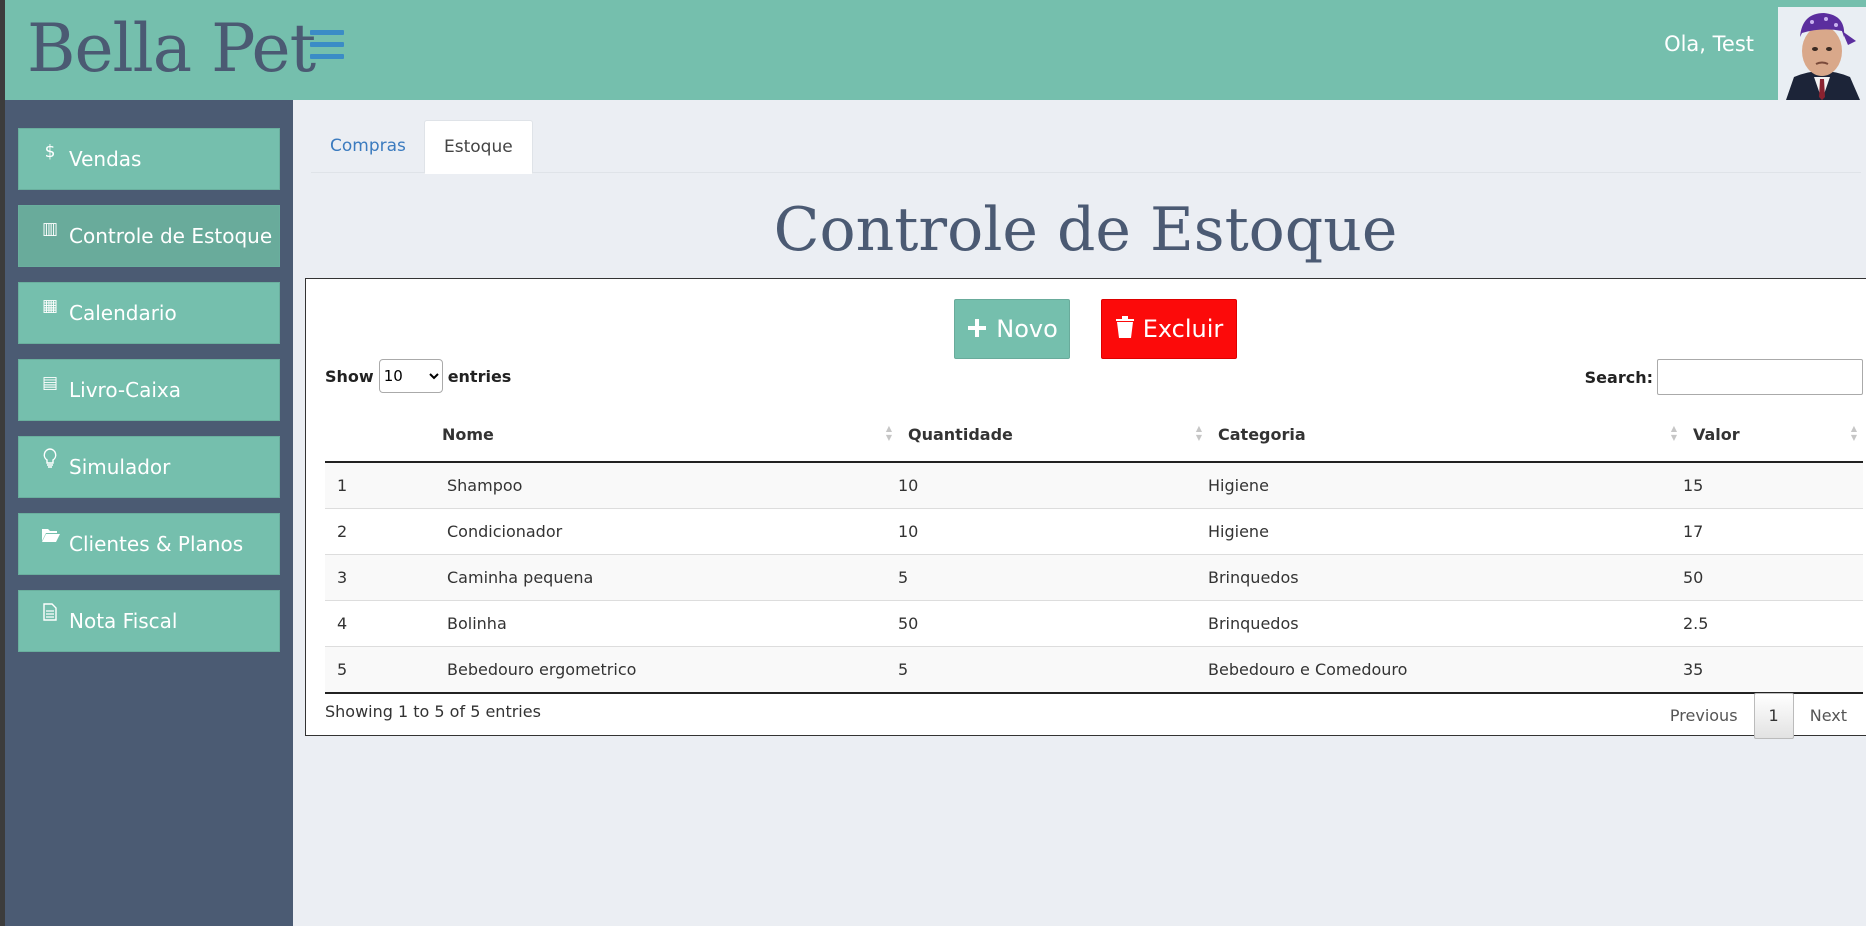 The width and height of the screenshot is (1866, 926). I want to click on sidebar-item-vendas: $ Vendas, so click(149, 159).